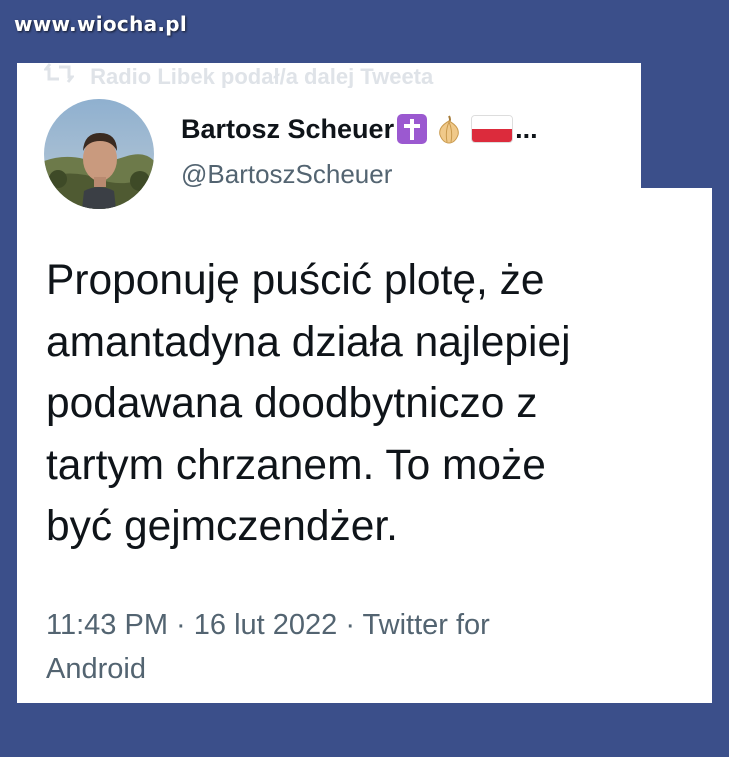 The width and height of the screenshot is (729, 757). Describe the element at coordinates (286, 174) in the screenshot. I see `author-handle: @BartoszScheuer` at that location.